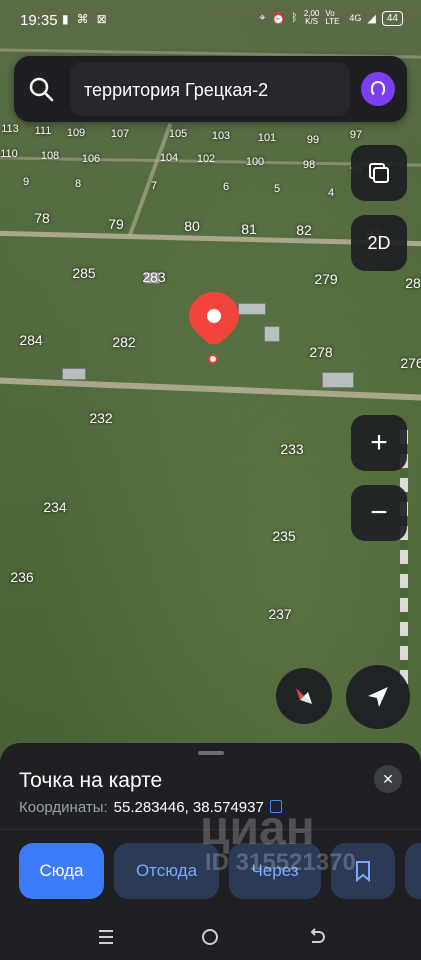 The image size is (421, 960). I want to click on close-button: ✕, so click(388, 779).